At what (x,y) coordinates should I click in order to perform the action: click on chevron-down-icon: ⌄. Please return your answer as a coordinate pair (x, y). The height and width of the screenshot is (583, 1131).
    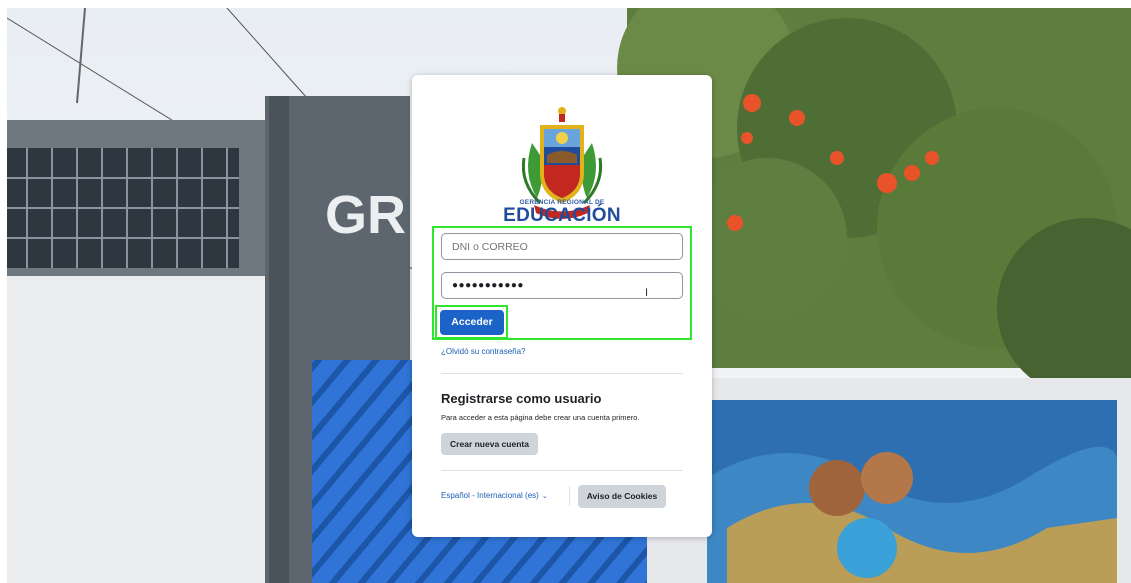
    Looking at the image, I should click on (544, 496).